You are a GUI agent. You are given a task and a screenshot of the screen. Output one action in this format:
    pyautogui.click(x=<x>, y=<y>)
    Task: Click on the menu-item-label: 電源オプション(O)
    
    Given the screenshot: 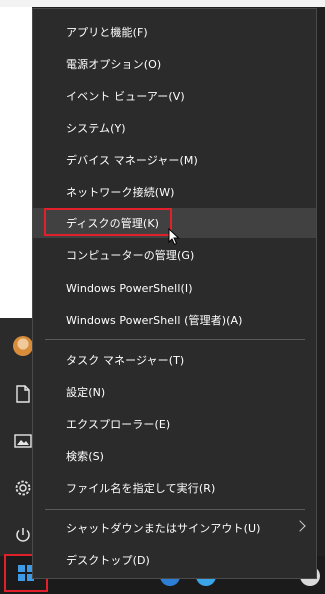 What is the action you would take?
    pyautogui.click(x=114, y=64)
    